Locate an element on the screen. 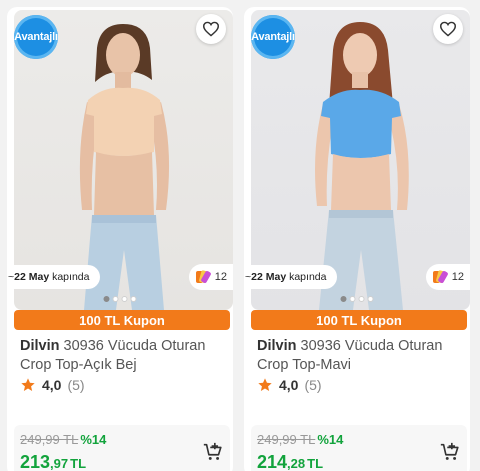 This screenshot has height=471, width=480. price-integer: 214 is located at coordinates (272, 461).